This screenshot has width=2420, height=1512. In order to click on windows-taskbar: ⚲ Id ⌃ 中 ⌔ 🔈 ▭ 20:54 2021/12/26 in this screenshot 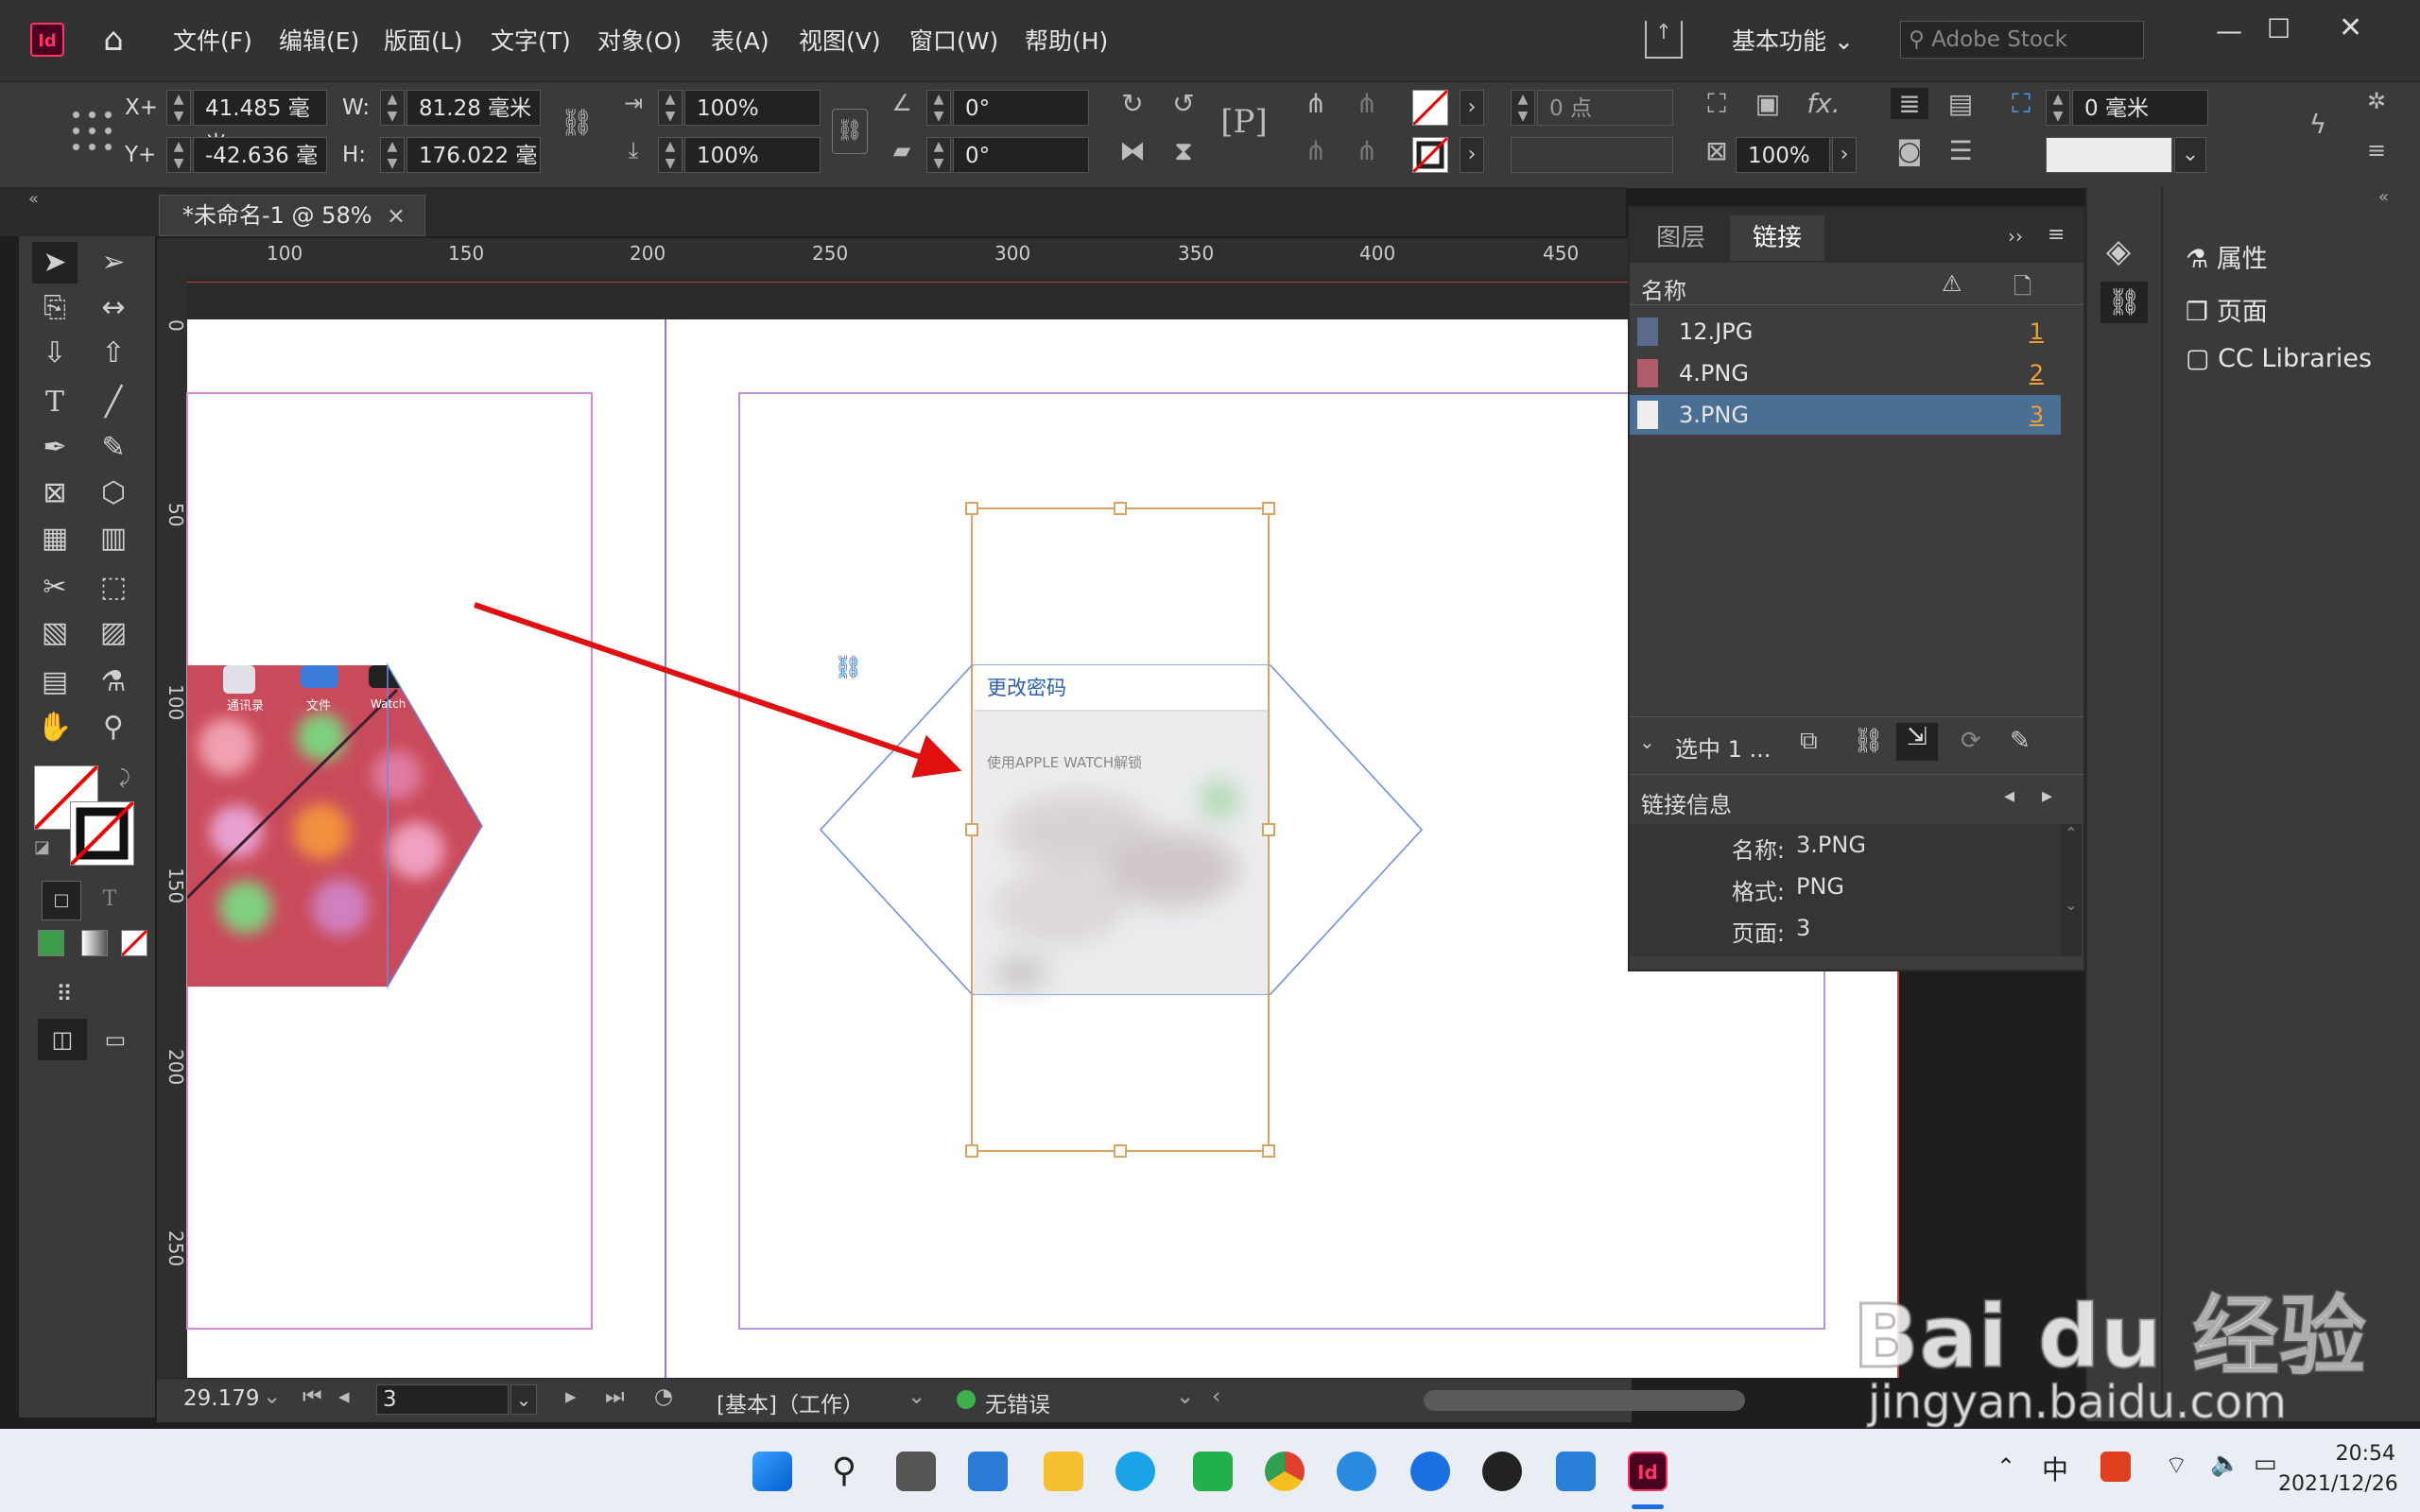, I will do `click(1210, 1470)`.